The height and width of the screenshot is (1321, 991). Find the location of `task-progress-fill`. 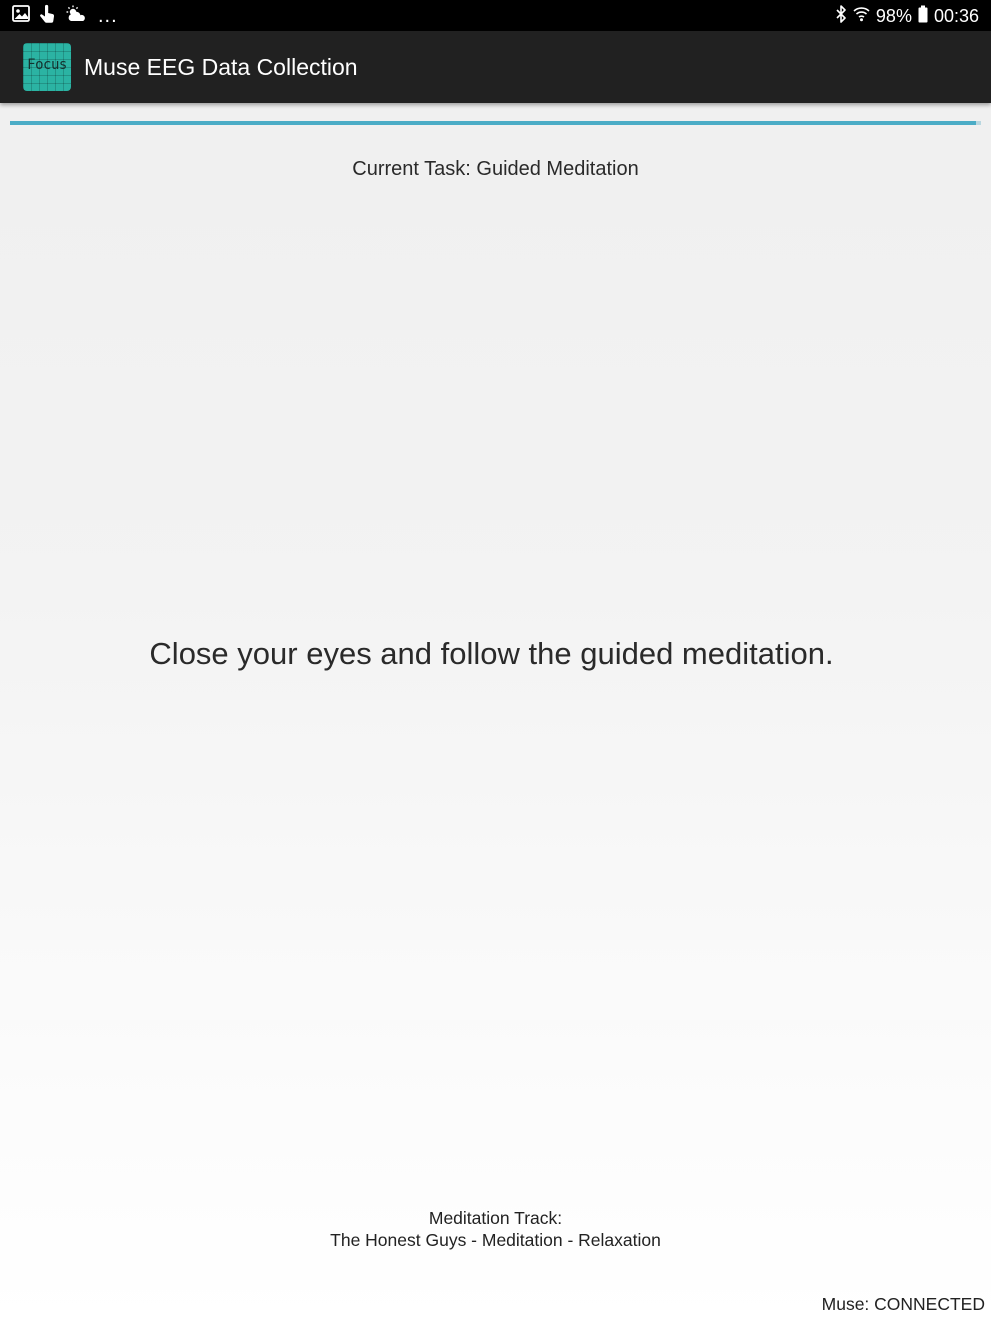

task-progress-fill is located at coordinates (493, 123).